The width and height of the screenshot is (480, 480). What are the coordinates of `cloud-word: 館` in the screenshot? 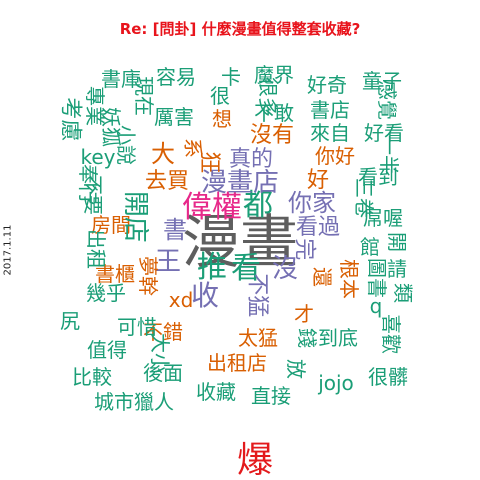 It's located at (370, 247).